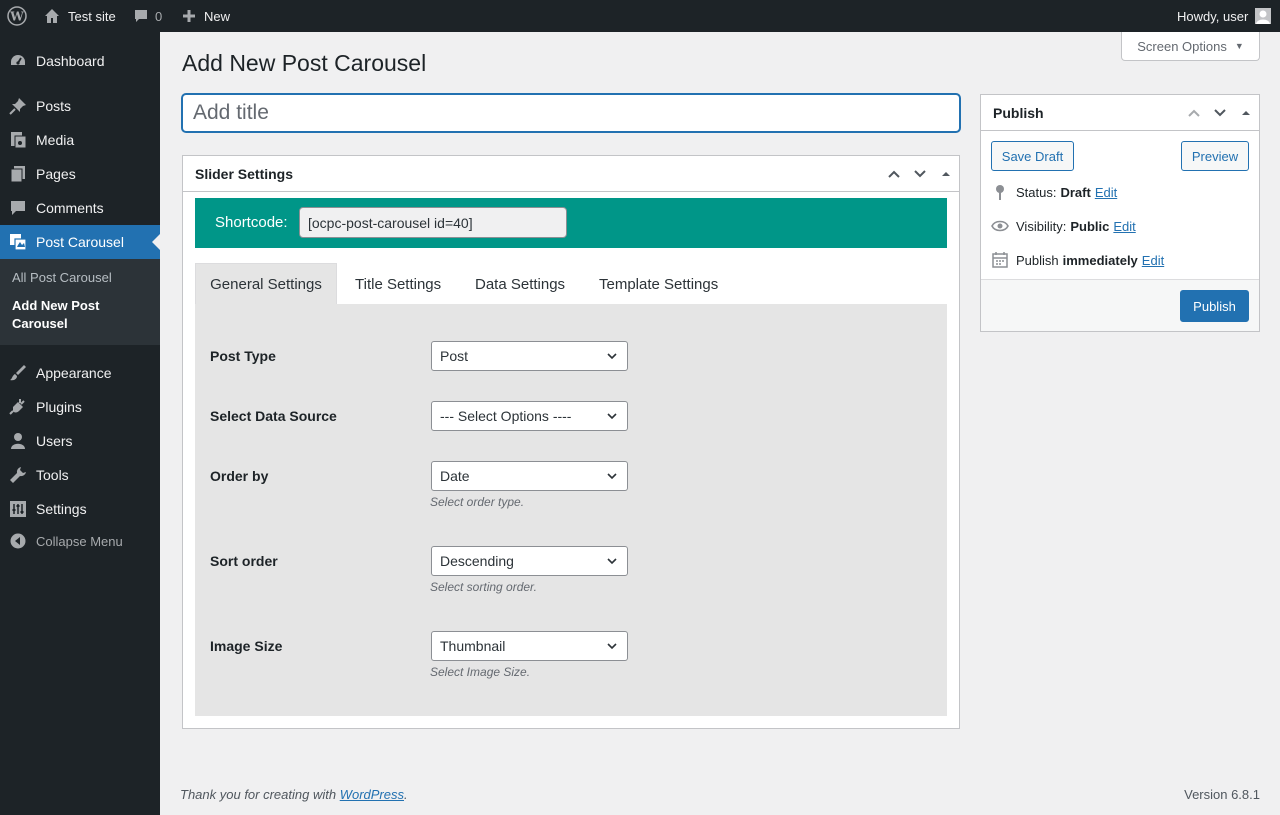 The width and height of the screenshot is (1280, 815). I want to click on preview-label: Preview, so click(1215, 156).